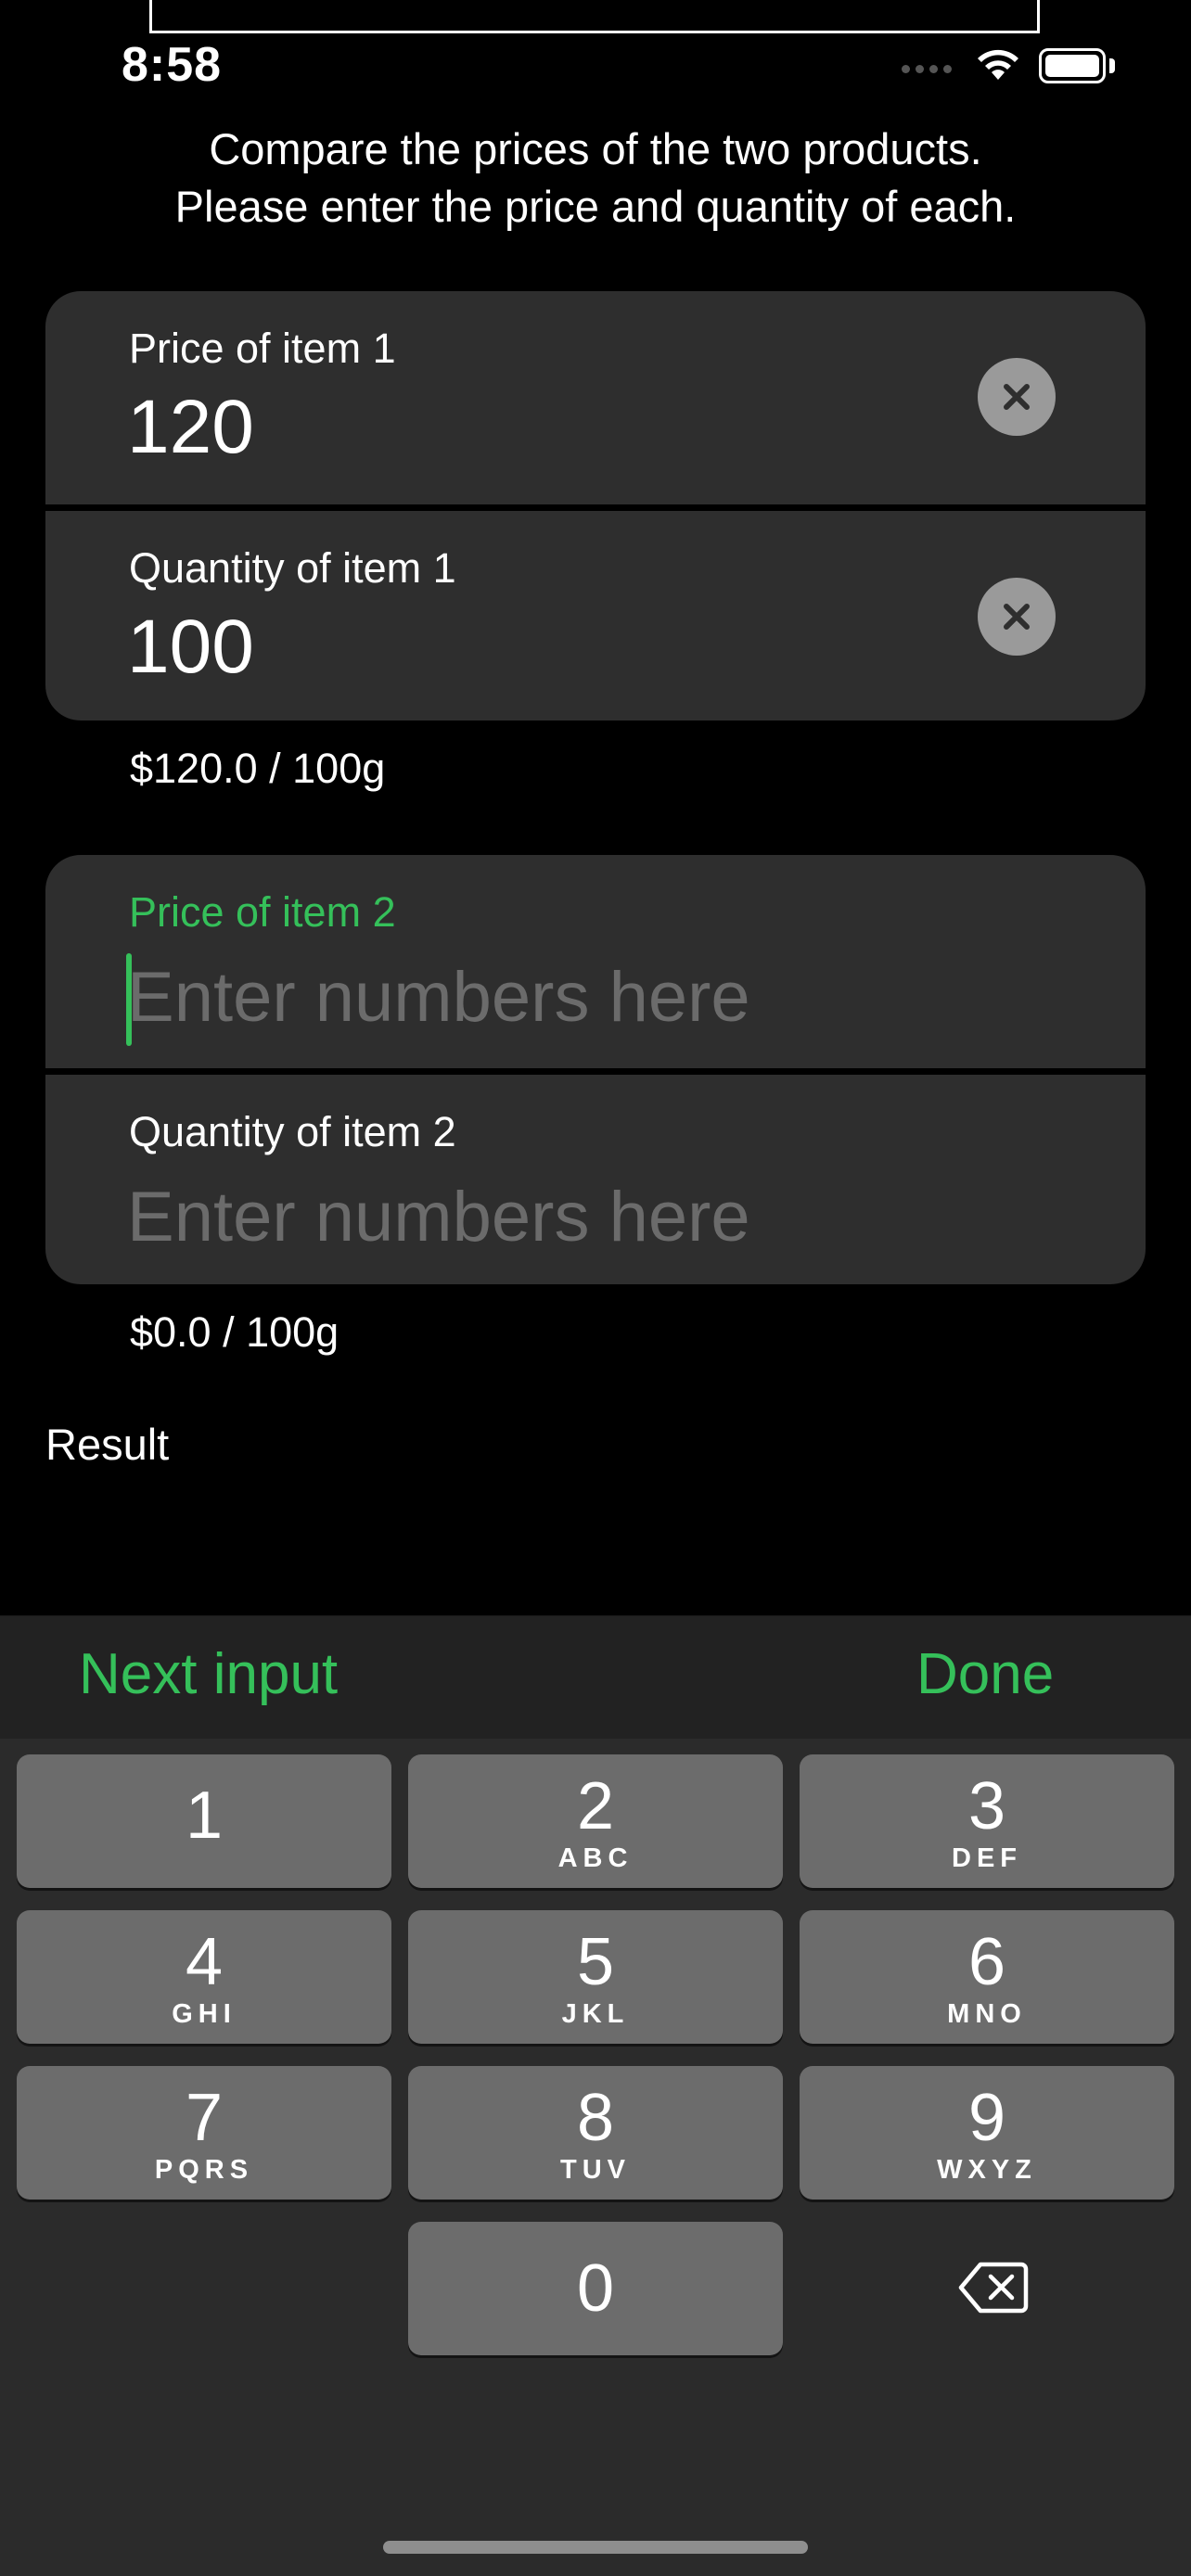 The width and height of the screenshot is (1191, 2576). I want to click on key-6: 6 MNO, so click(987, 1977).